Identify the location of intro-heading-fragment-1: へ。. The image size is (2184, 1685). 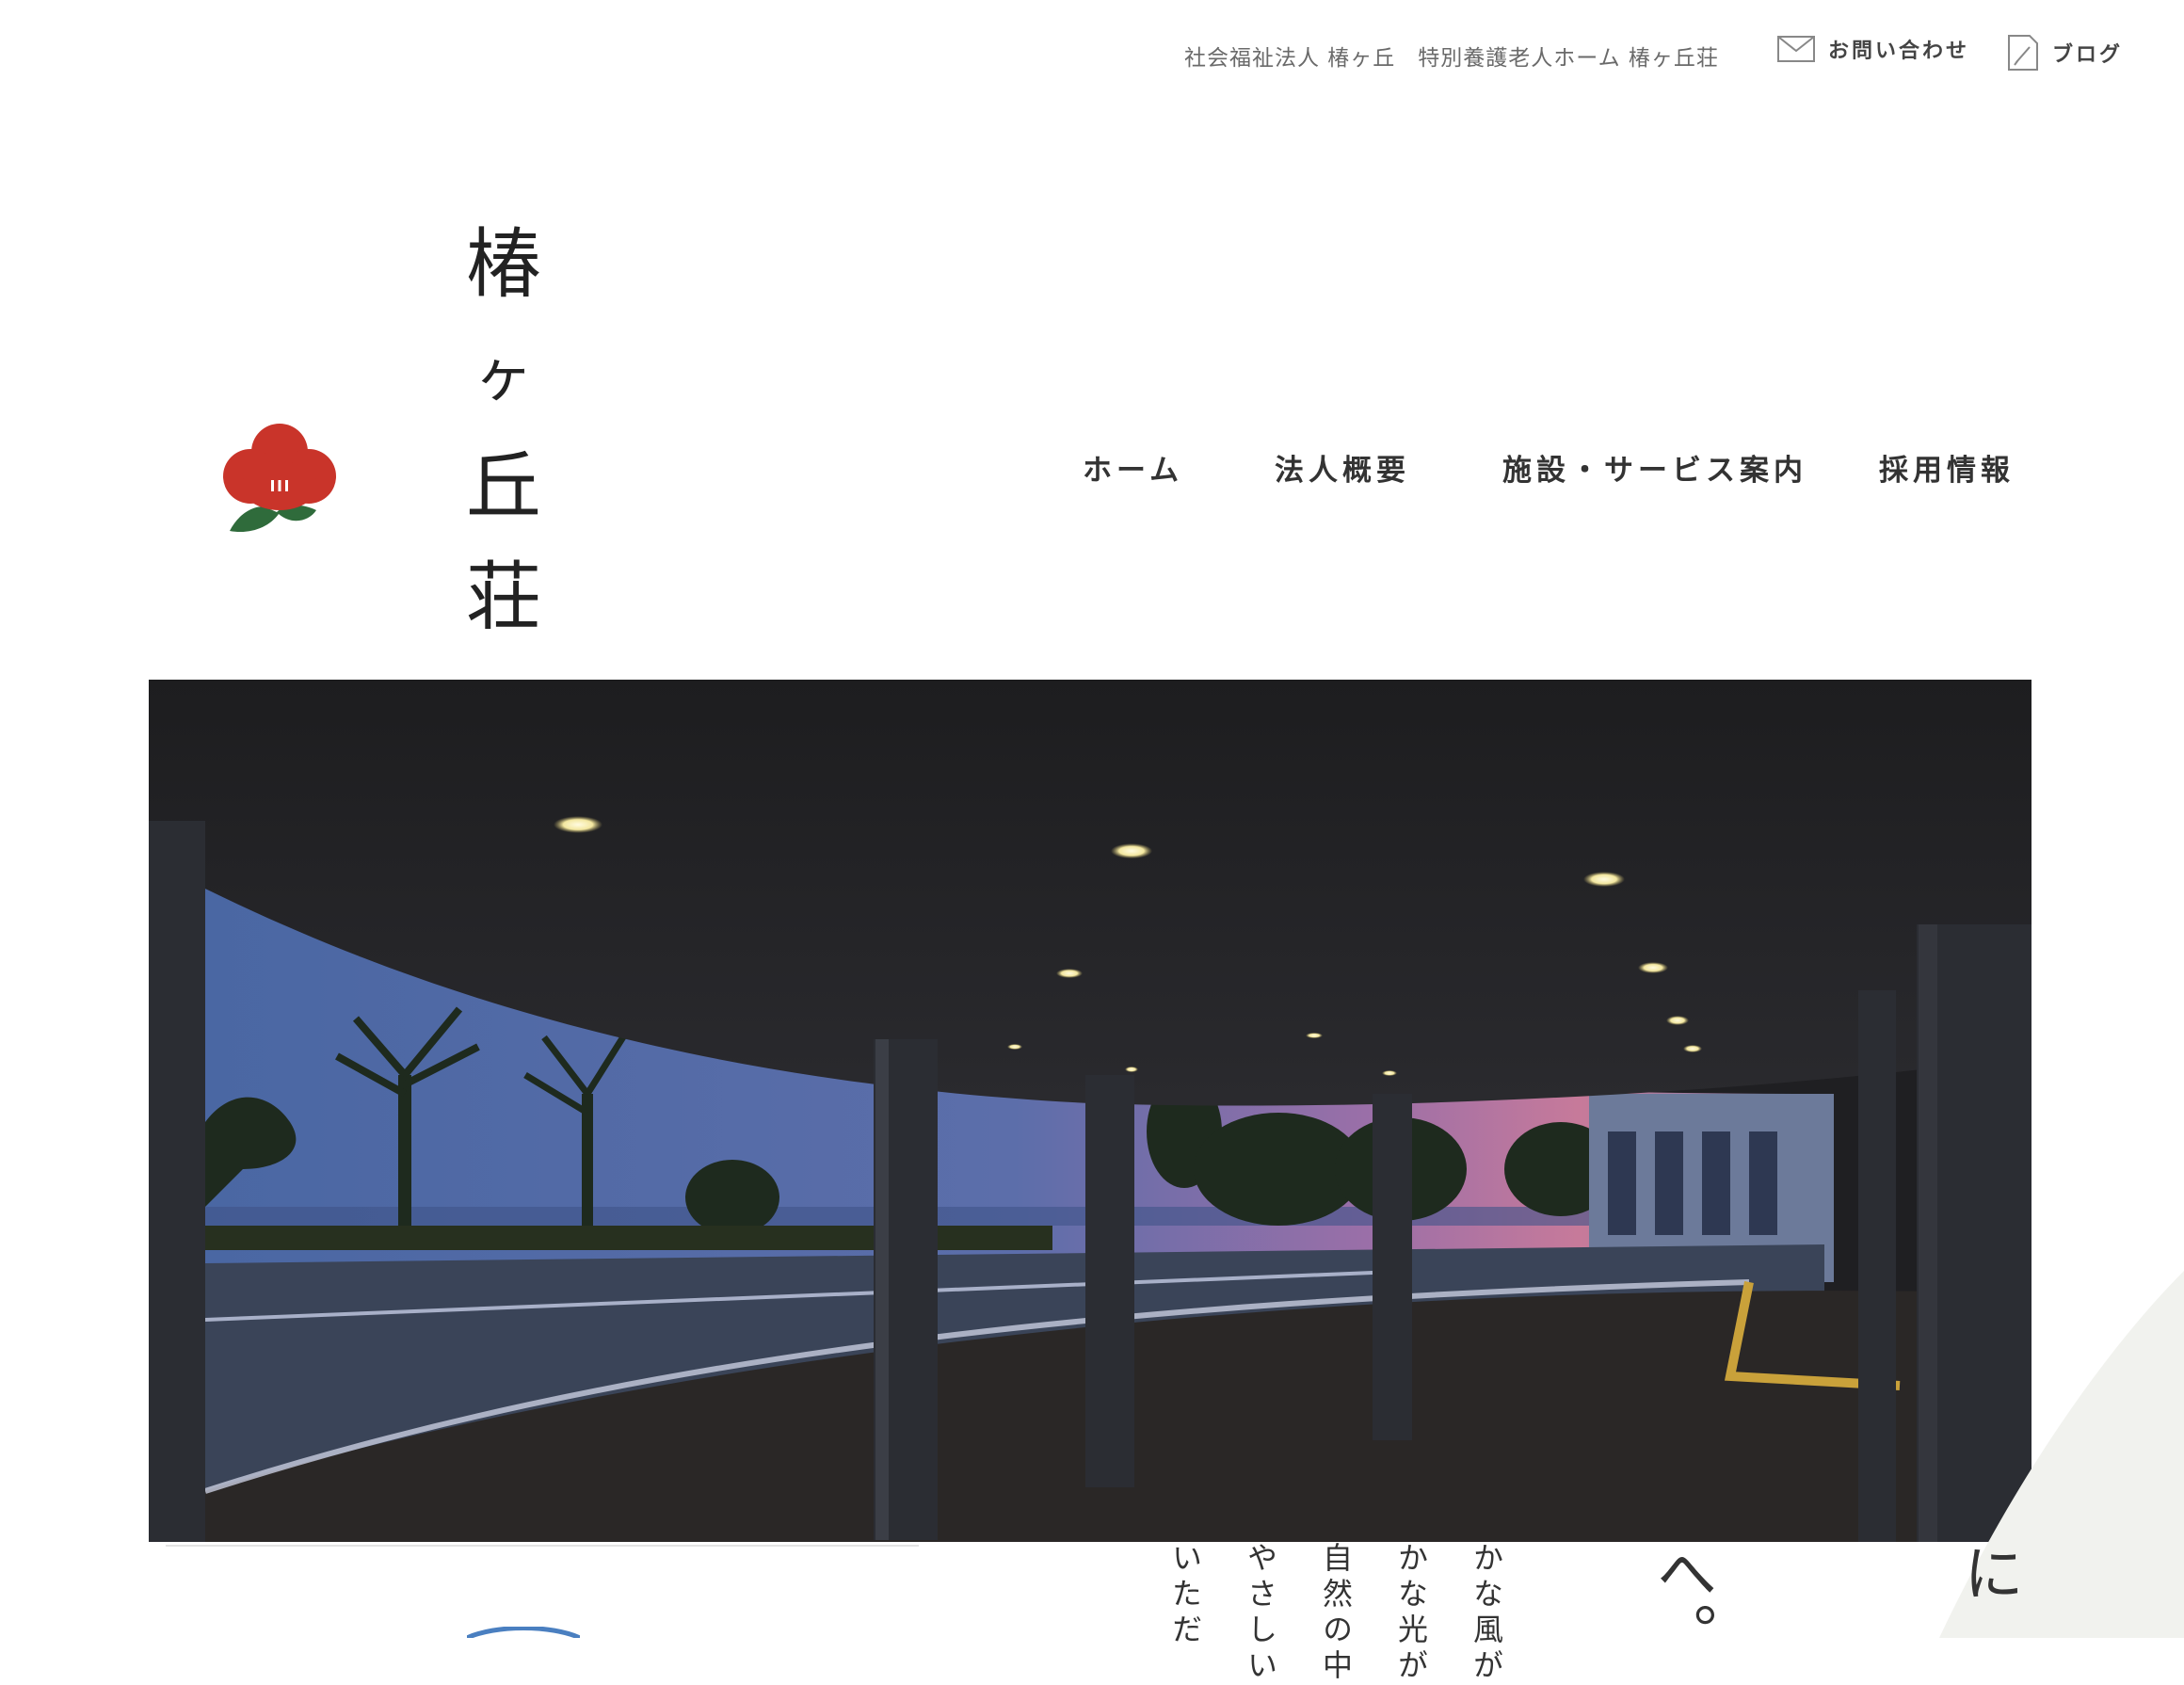
(1681, 1602).